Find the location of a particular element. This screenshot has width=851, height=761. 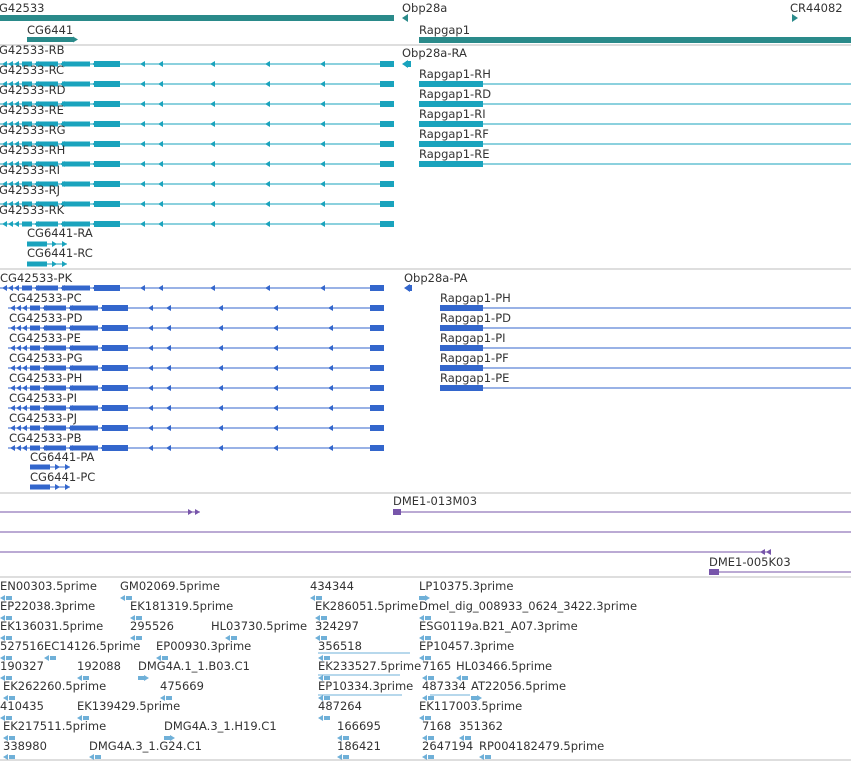

est-feature: 356518 is located at coordinates (340, 650).